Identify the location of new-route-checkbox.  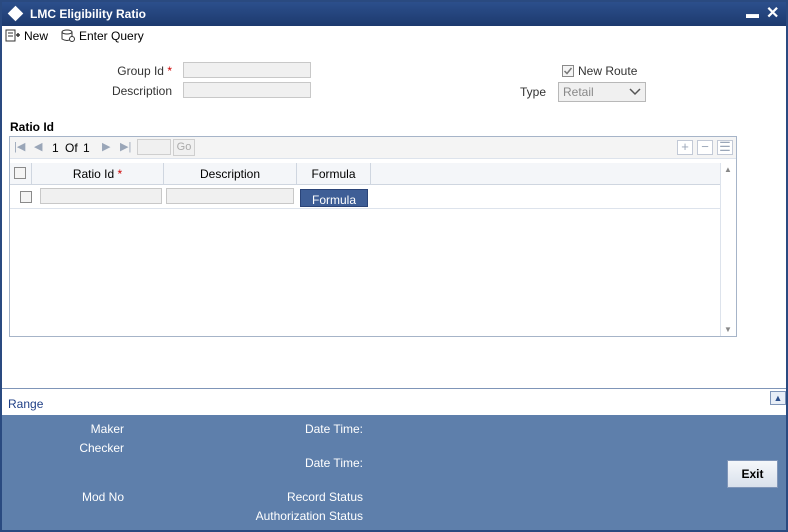
(568, 71).